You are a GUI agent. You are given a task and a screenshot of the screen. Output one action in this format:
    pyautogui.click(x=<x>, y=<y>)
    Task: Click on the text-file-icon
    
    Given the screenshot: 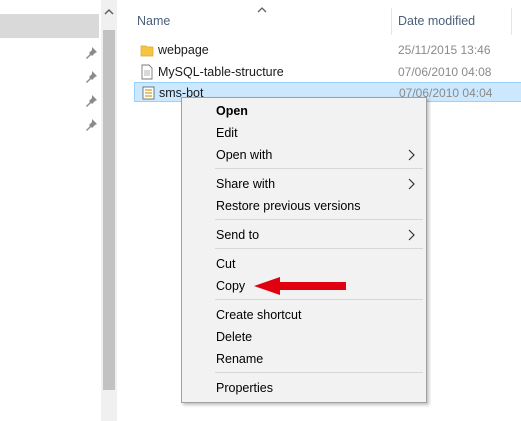 What is the action you would take?
    pyautogui.click(x=147, y=72)
    